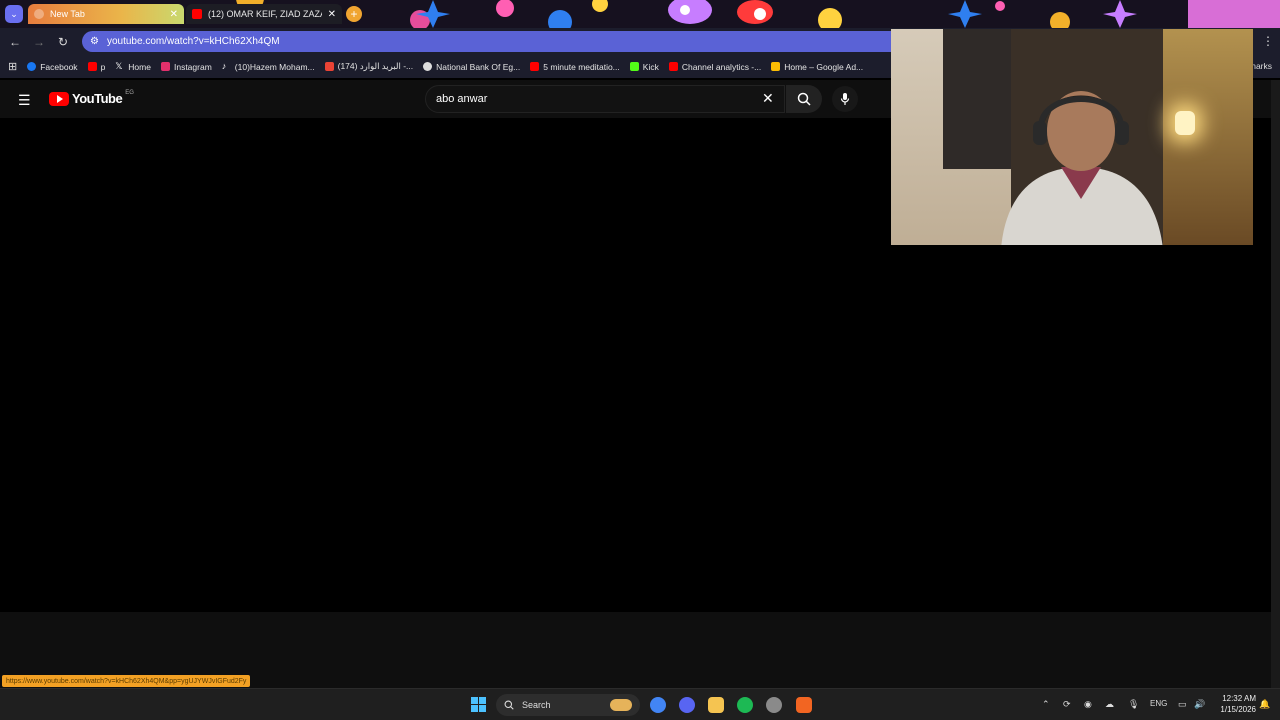 This screenshot has width=1280, height=720. I want to click on taskbar-search: Search, so click(568, 705).